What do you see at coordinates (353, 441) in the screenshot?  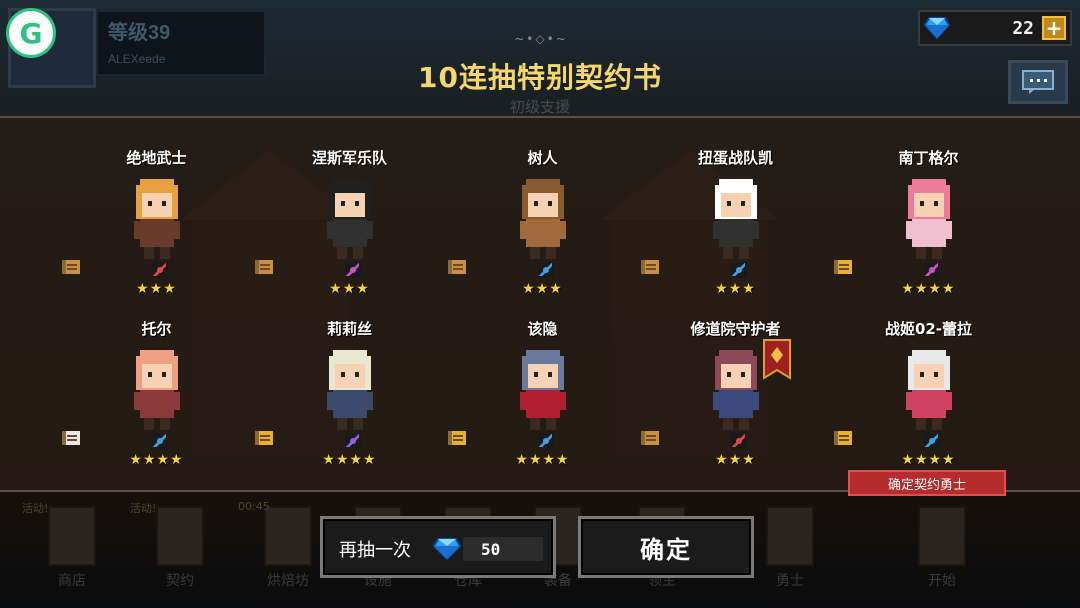 I see `staff-icon` at bounding box center [353, 441].